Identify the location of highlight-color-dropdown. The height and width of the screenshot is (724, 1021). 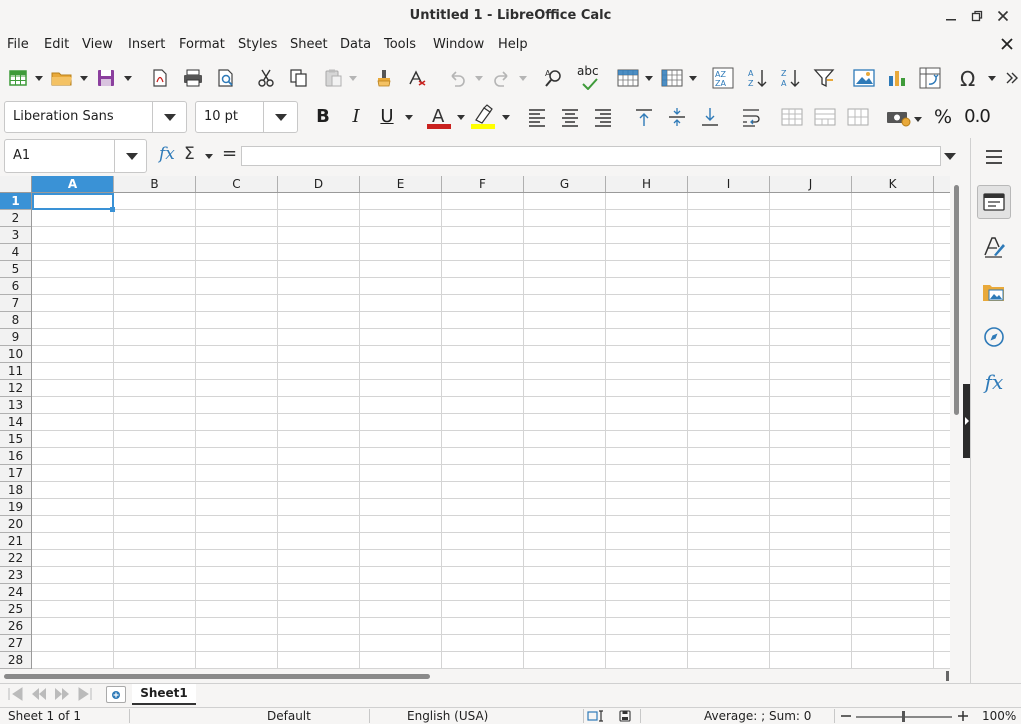
(506, 117).